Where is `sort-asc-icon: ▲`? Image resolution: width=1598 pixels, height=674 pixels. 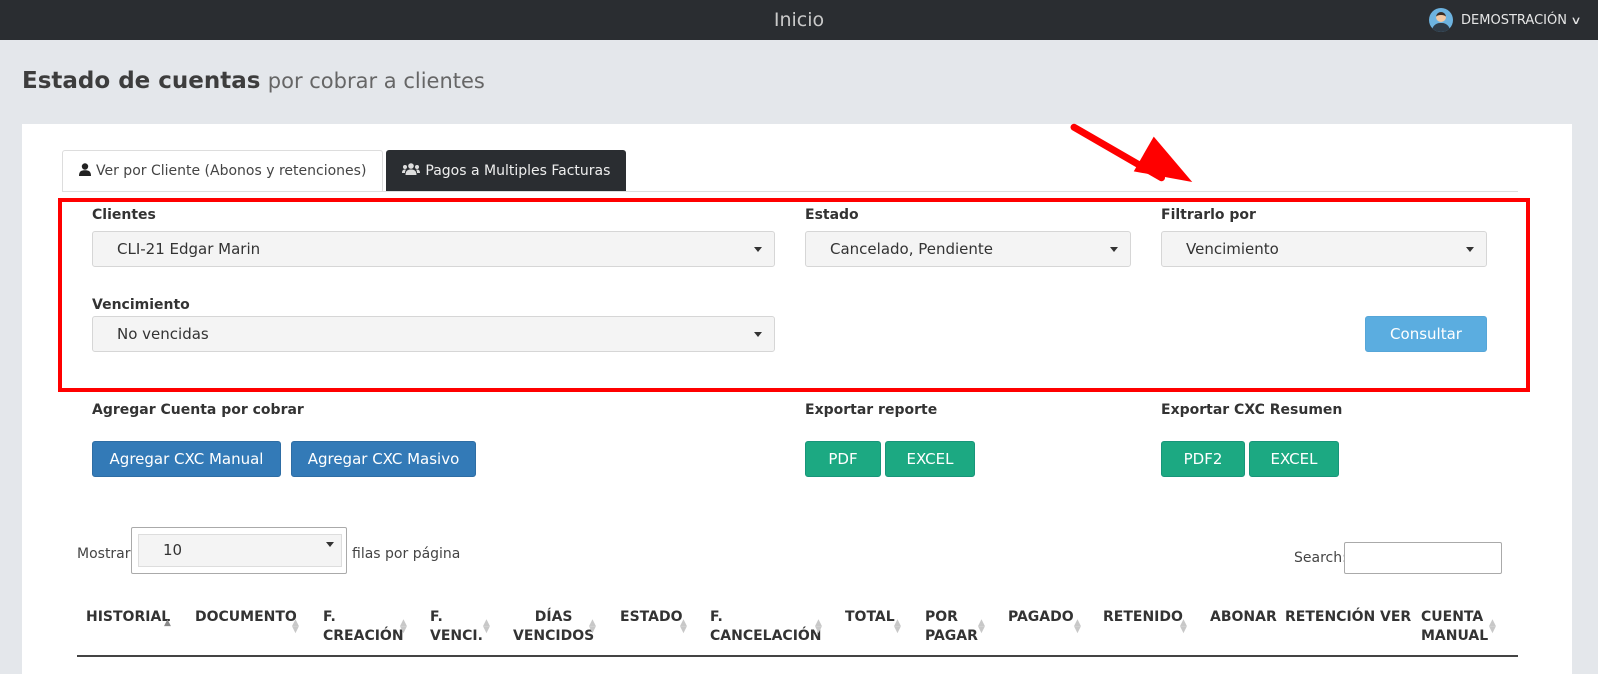 sort-asc-icon: ▲ is located at coordinates (167, 623).